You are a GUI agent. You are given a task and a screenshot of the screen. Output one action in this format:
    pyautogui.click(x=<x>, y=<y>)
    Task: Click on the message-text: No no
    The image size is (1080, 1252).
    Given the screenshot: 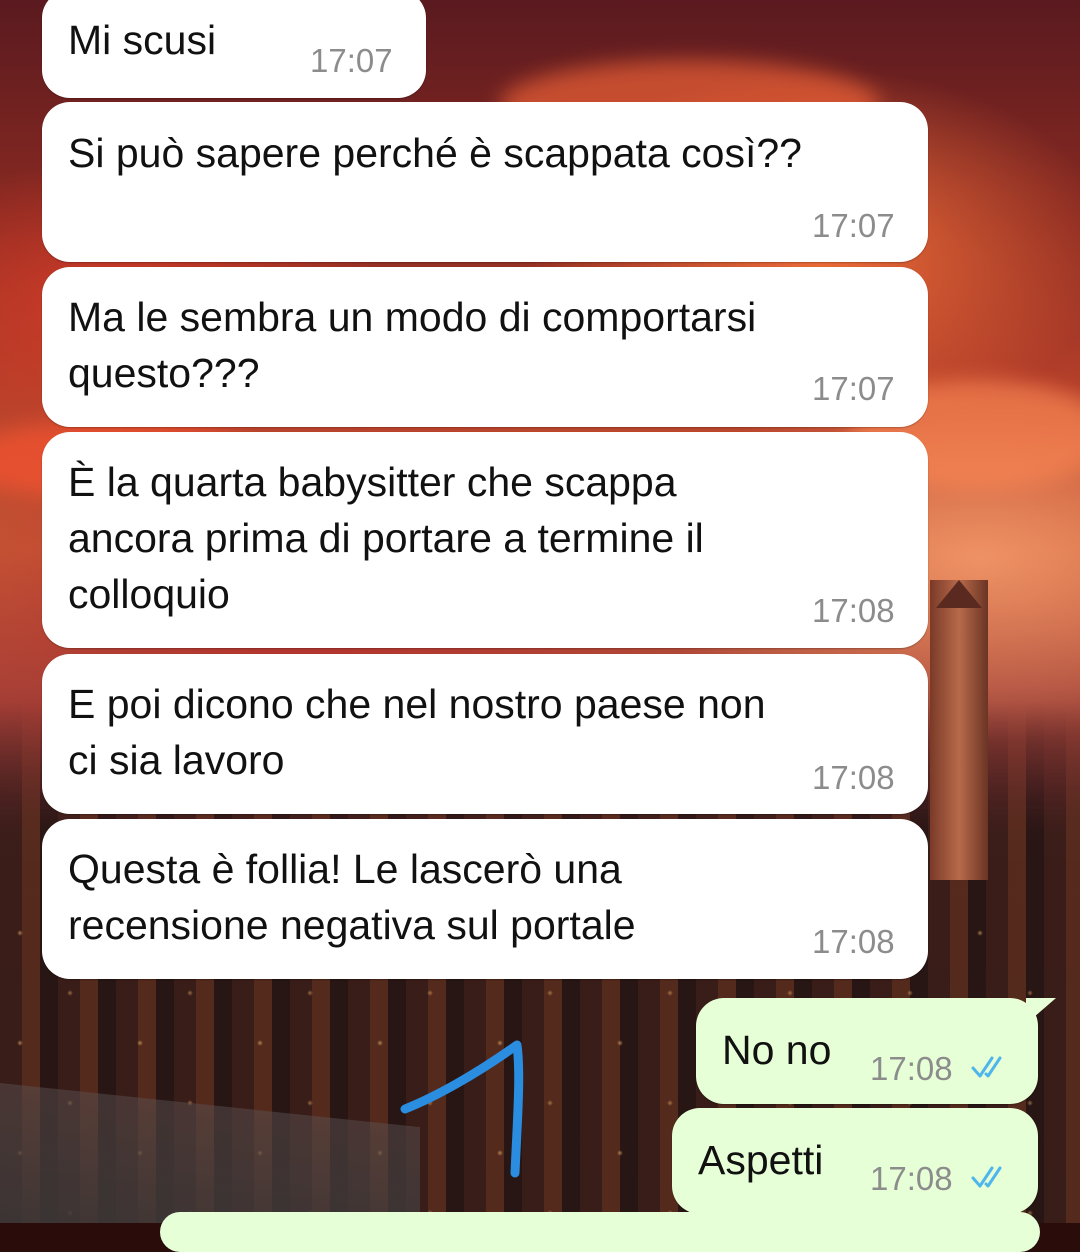 What is the action you would take?
    pyautogui.click(x=777, y=1050)
    